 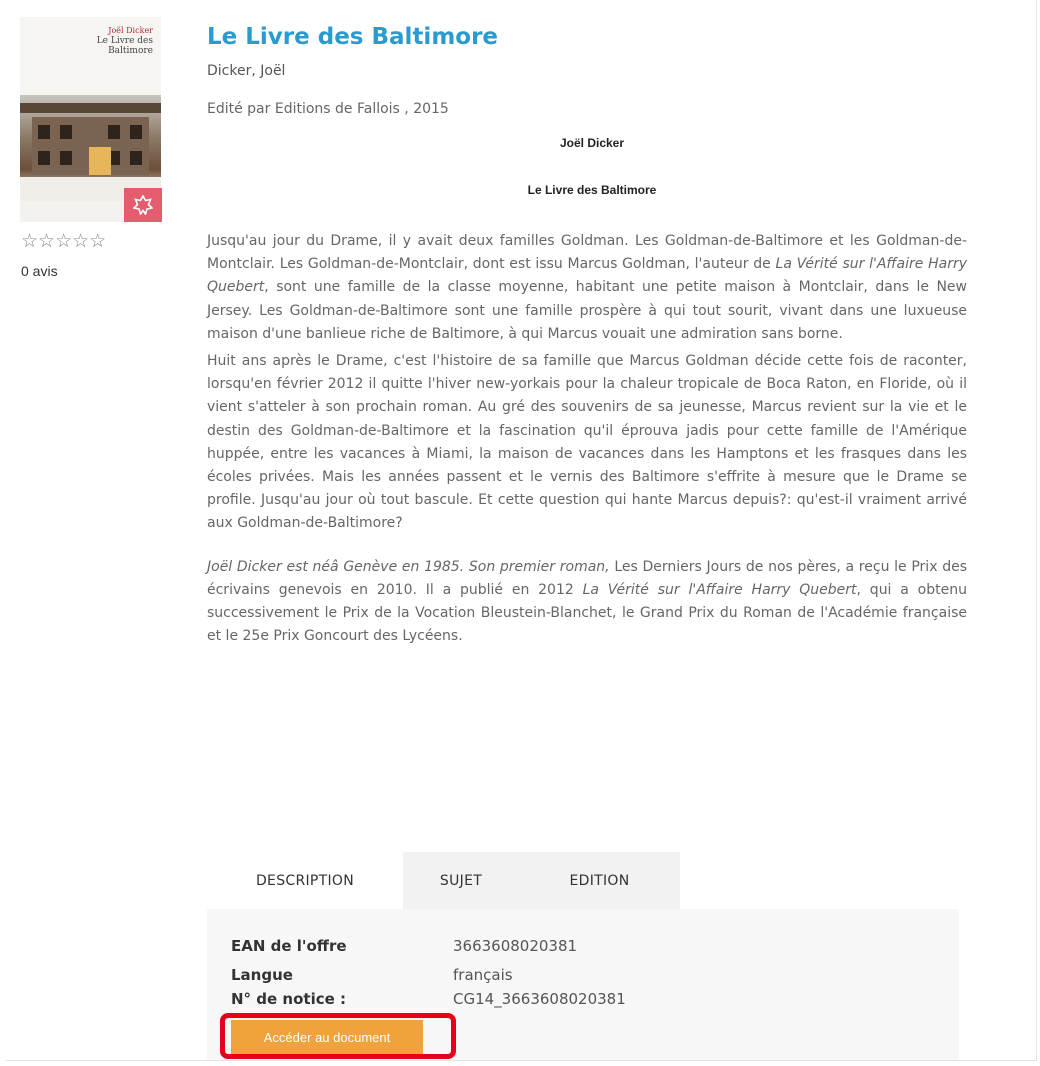 I want to click on reviews-count: 0 avis, so click(x=39, y=271).